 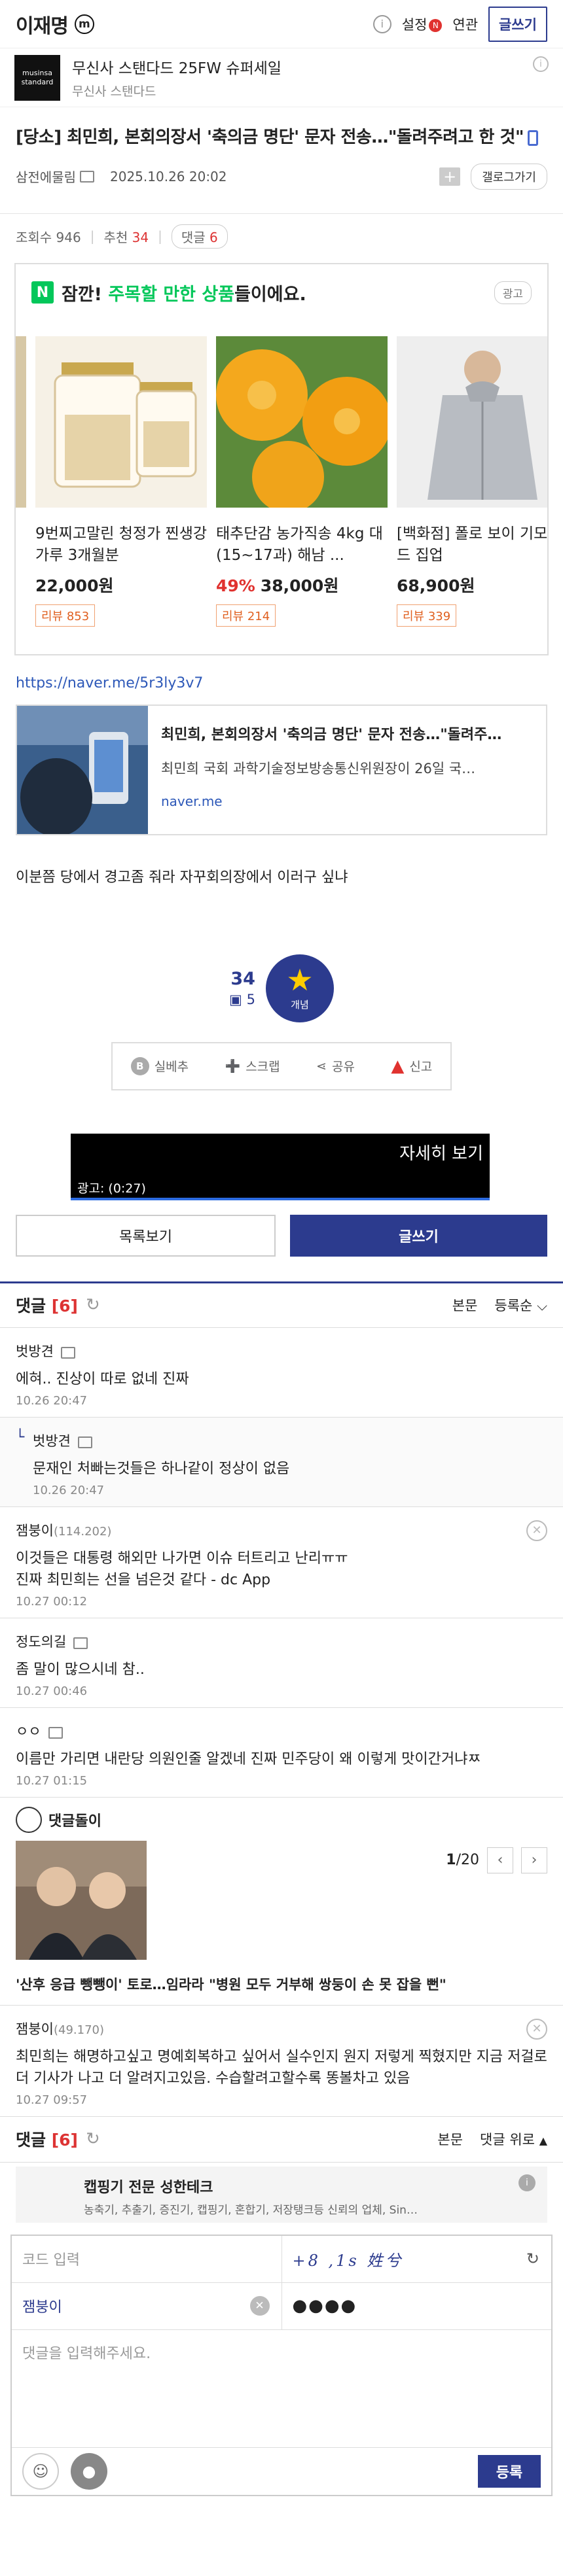 What do you see at coordinates (233, 1066) in the screenshot?
I see `scrap-icon: ➕` at bounding box center [233, 1066].